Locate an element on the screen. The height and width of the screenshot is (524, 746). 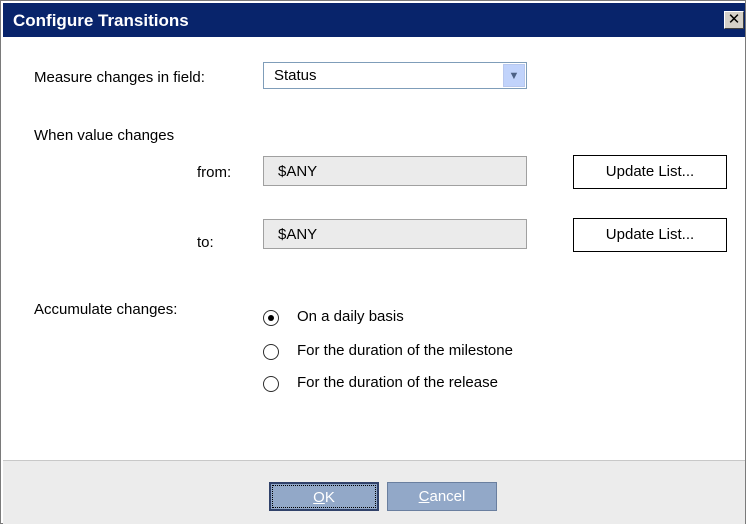
close-icon: ✕ is located at coordinates (734, 20).